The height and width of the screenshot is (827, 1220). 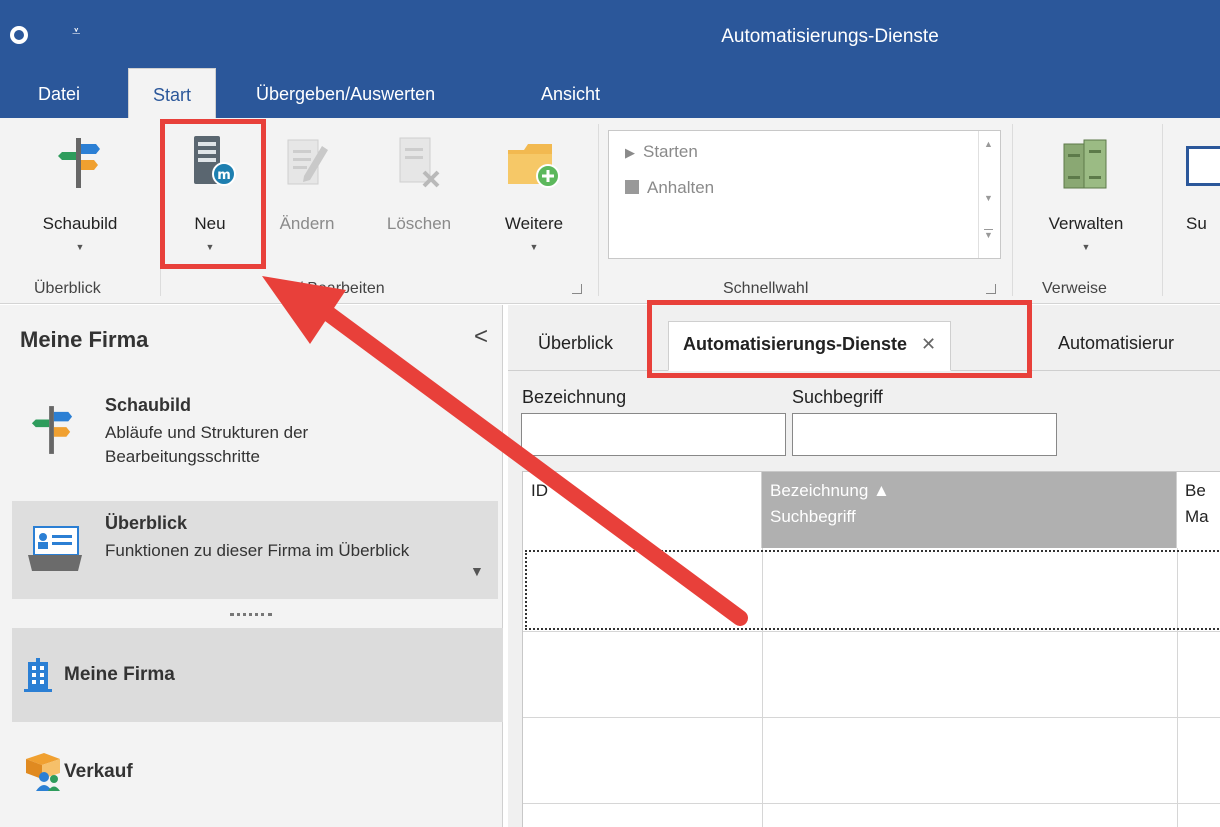 What do you see at coordinates (681, 187) in the screenshot?
I see `anhalten-label: Anhalten` at bounding box center [681, 187].